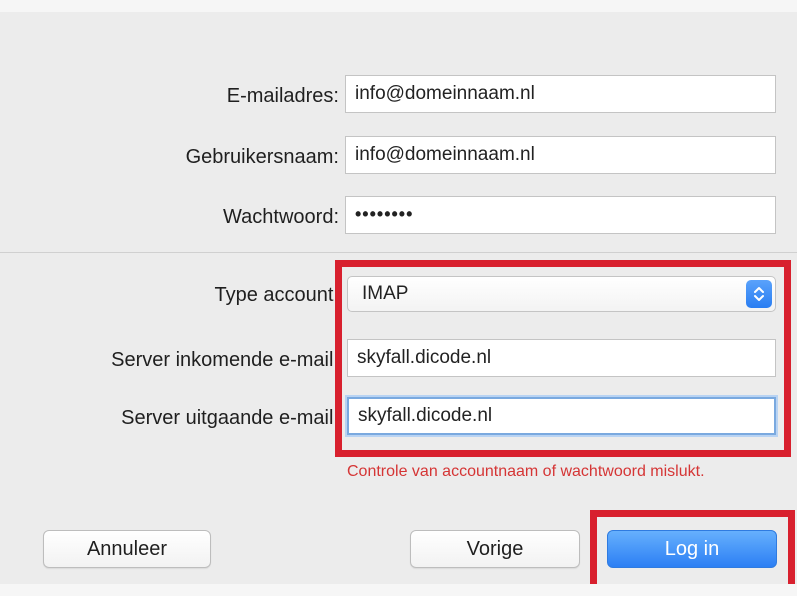 This screenshot has width=797, height=596. Describe the element at coordinates (385, 293) in the screenshot. I see `account-type-value: IMAP` at that location.